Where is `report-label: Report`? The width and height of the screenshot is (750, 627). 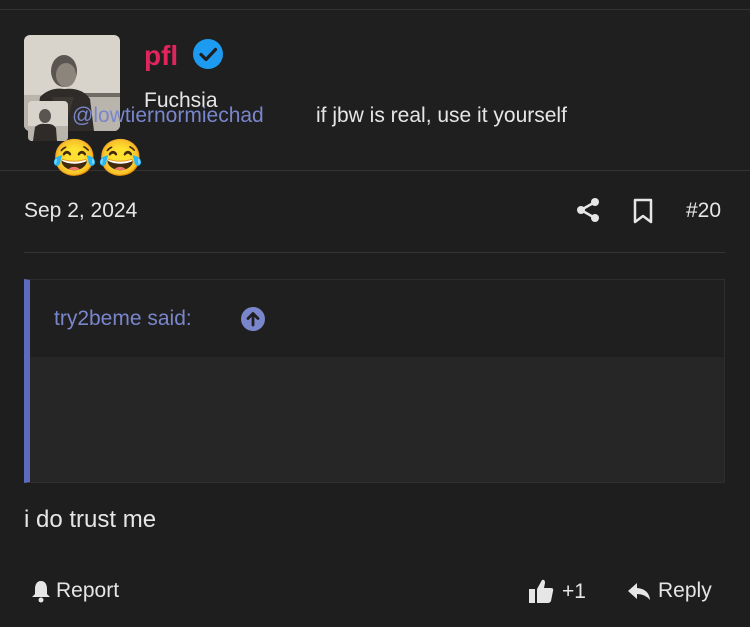
report-label: Report is located at coordinates (88, 590).